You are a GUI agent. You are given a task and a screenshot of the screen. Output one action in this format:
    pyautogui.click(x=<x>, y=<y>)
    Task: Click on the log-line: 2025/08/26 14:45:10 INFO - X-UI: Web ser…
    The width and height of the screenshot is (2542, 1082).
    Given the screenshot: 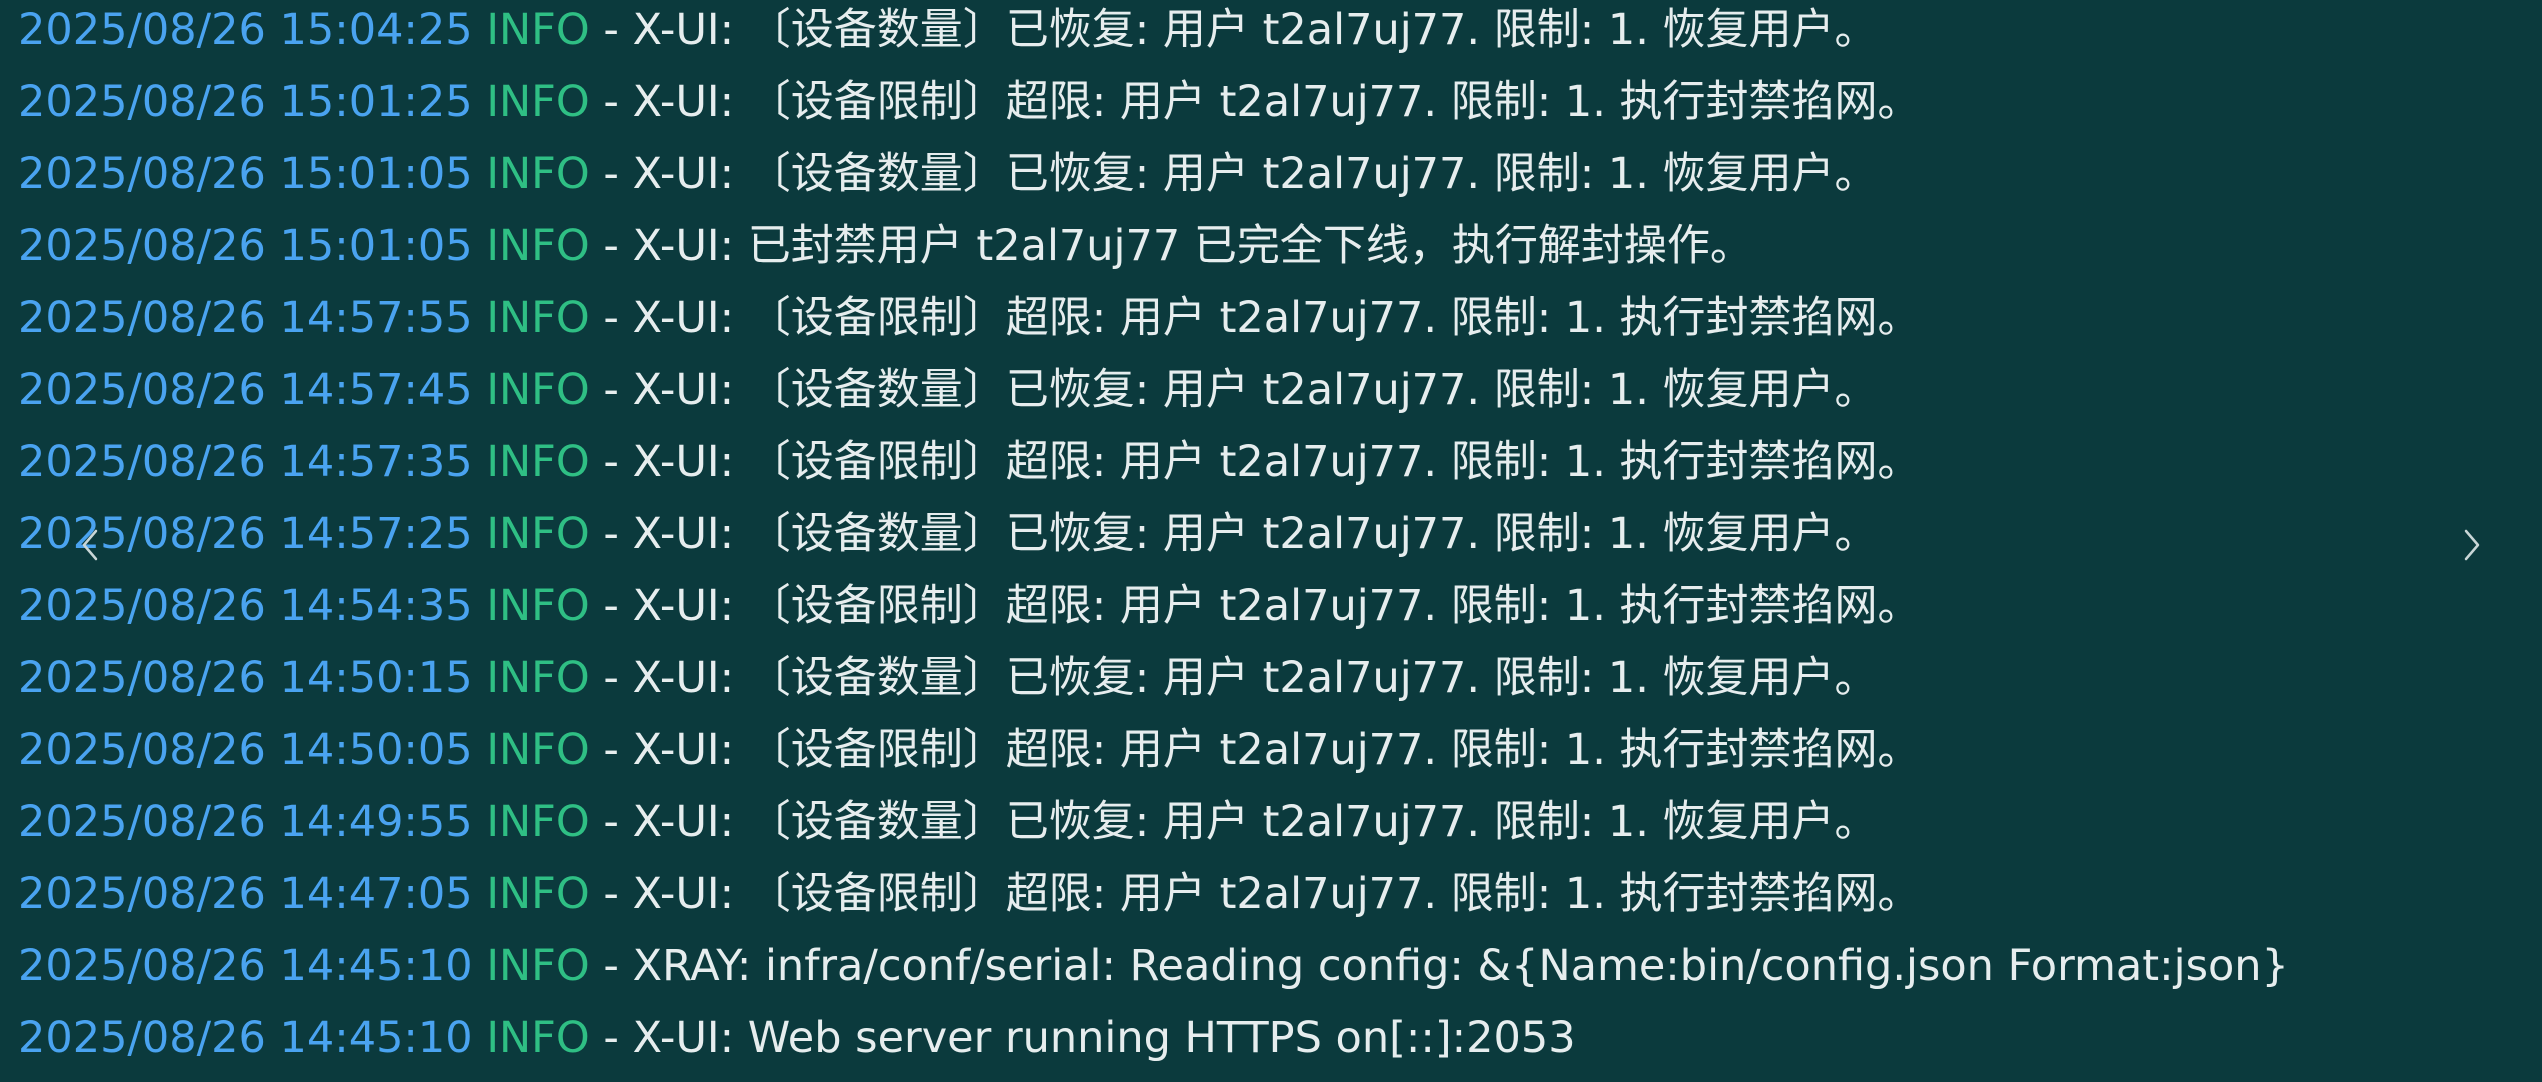 What is the action you would take?
    pyautogui.click(x=1248, y=1044)
    